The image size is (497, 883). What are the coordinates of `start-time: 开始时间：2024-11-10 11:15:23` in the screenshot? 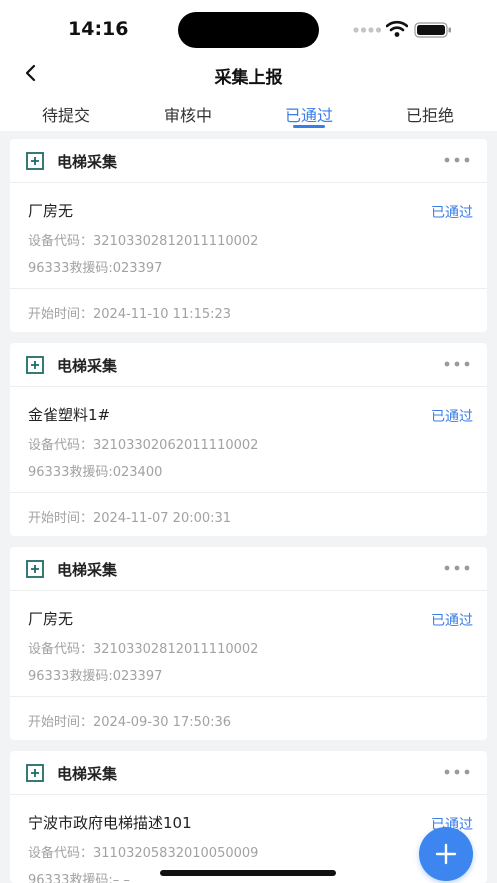 It's located at (130, 314).